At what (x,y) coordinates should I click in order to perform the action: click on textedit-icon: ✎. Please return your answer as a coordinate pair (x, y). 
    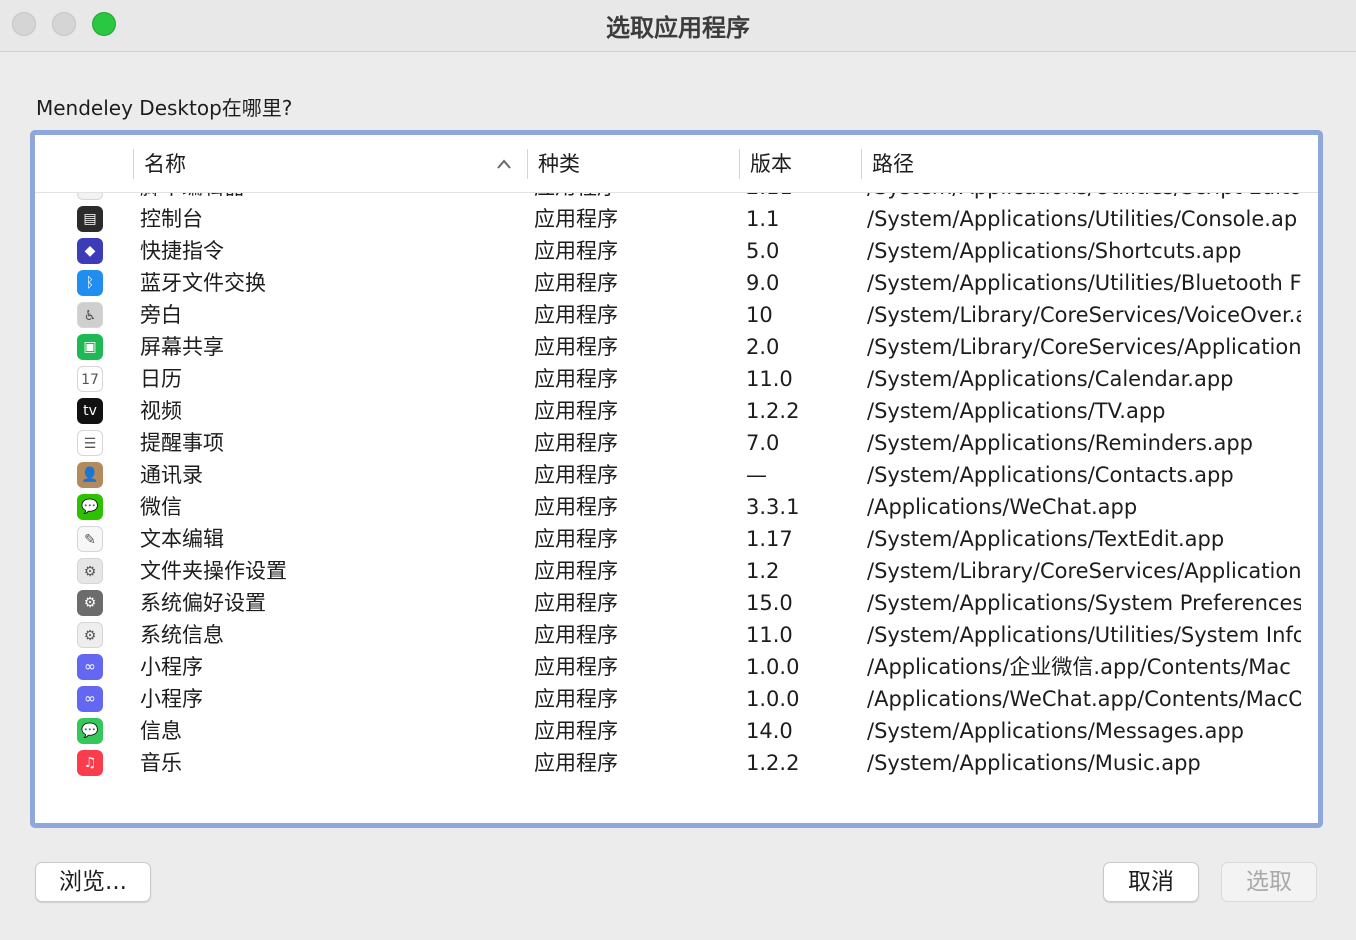
    Looking at the image, I should click on (90, 539).